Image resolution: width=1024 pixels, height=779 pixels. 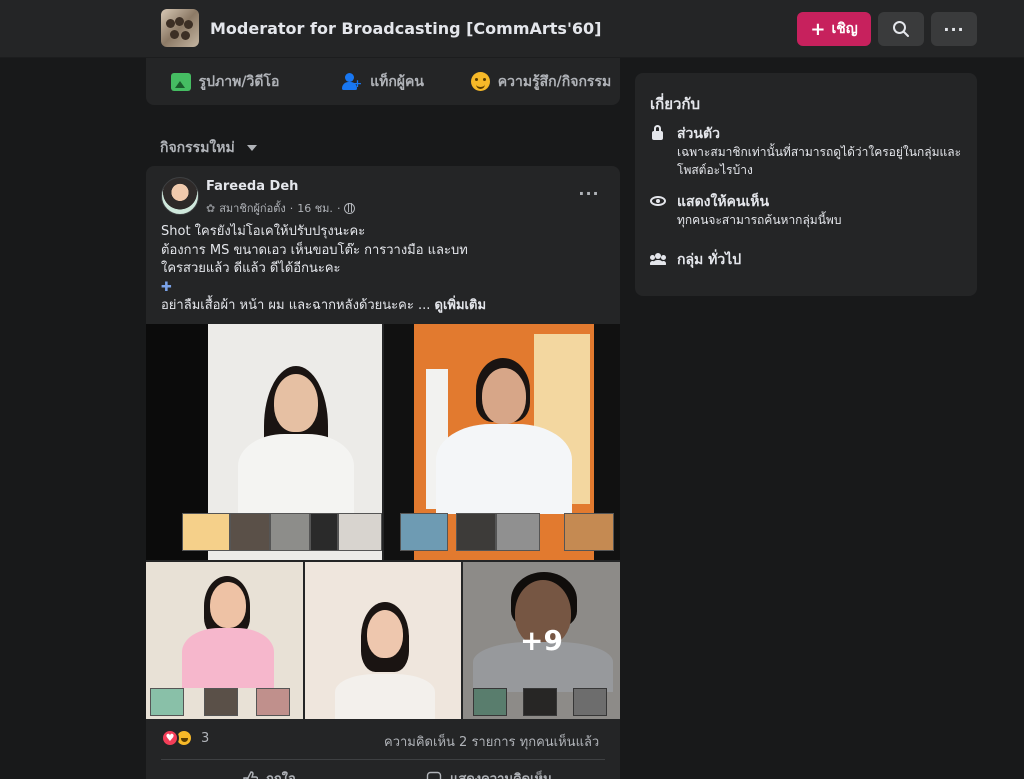 I want to click on photo-video-label: รูปภาพ/วิดีโอ, so click(x=239, y=81).